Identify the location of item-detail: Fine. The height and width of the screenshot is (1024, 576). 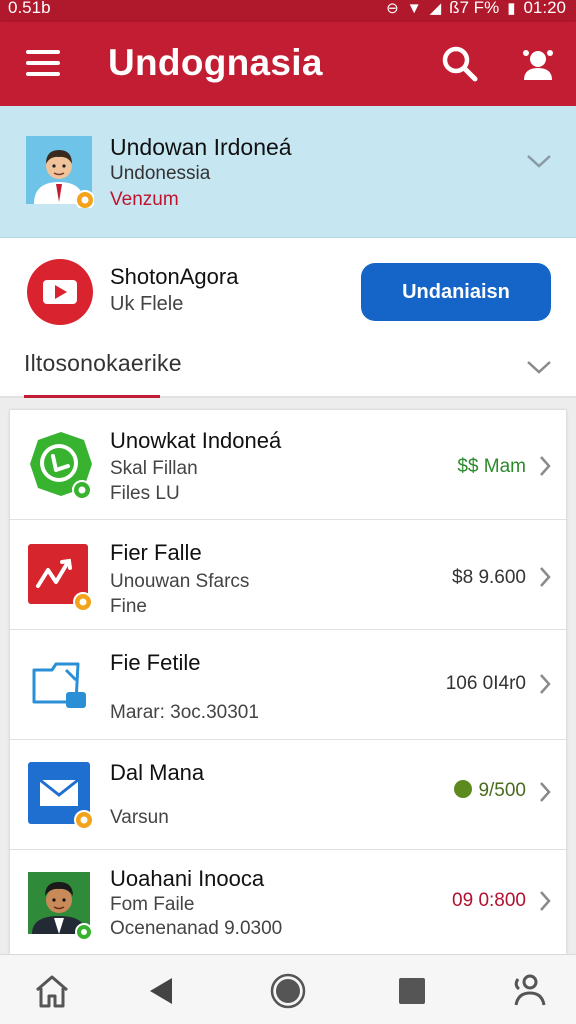
(128, 606).